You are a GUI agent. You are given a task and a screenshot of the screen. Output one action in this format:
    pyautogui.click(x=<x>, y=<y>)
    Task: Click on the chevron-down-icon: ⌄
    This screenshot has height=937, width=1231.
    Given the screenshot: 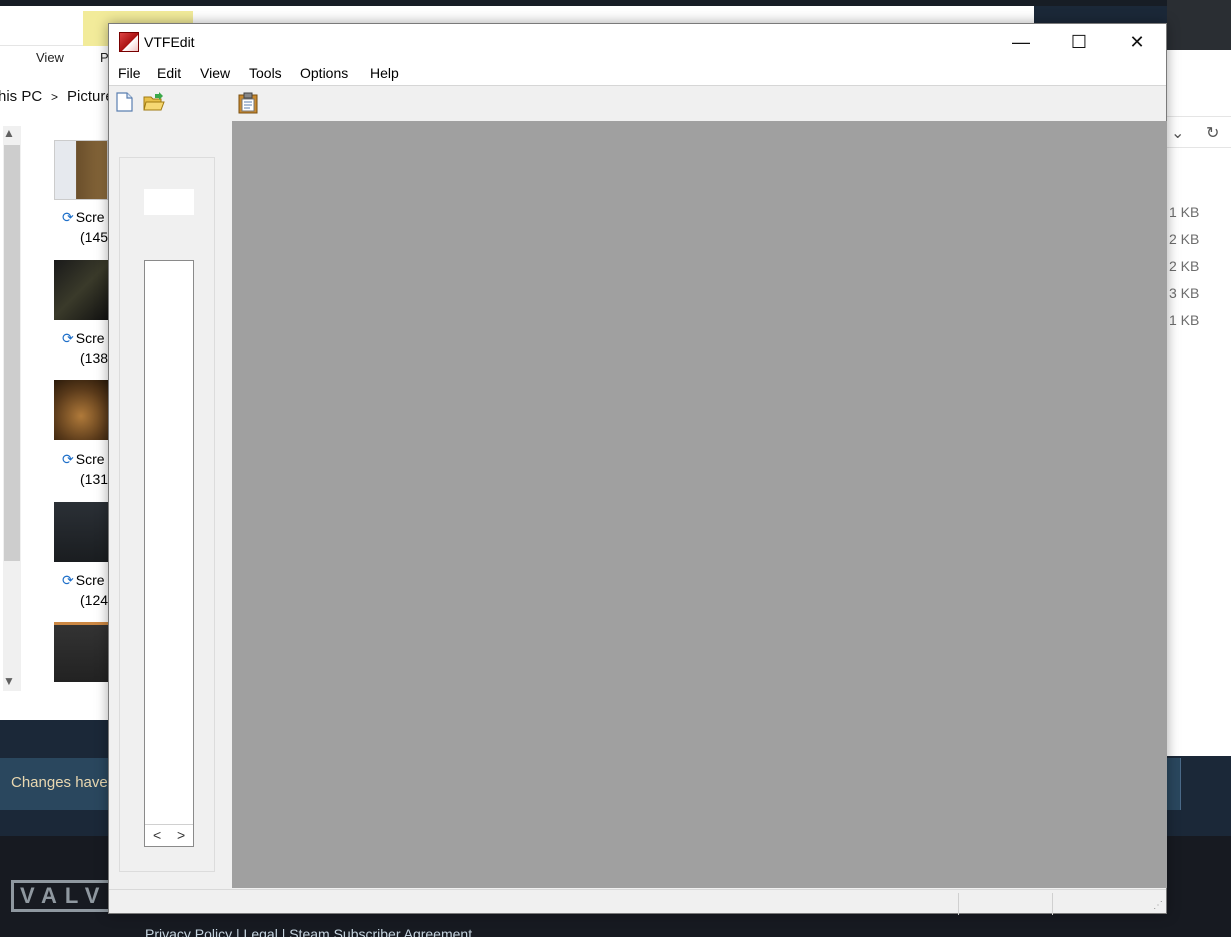 What is the action you would take?
    pyautogui.click(x=1177, y=133)
    